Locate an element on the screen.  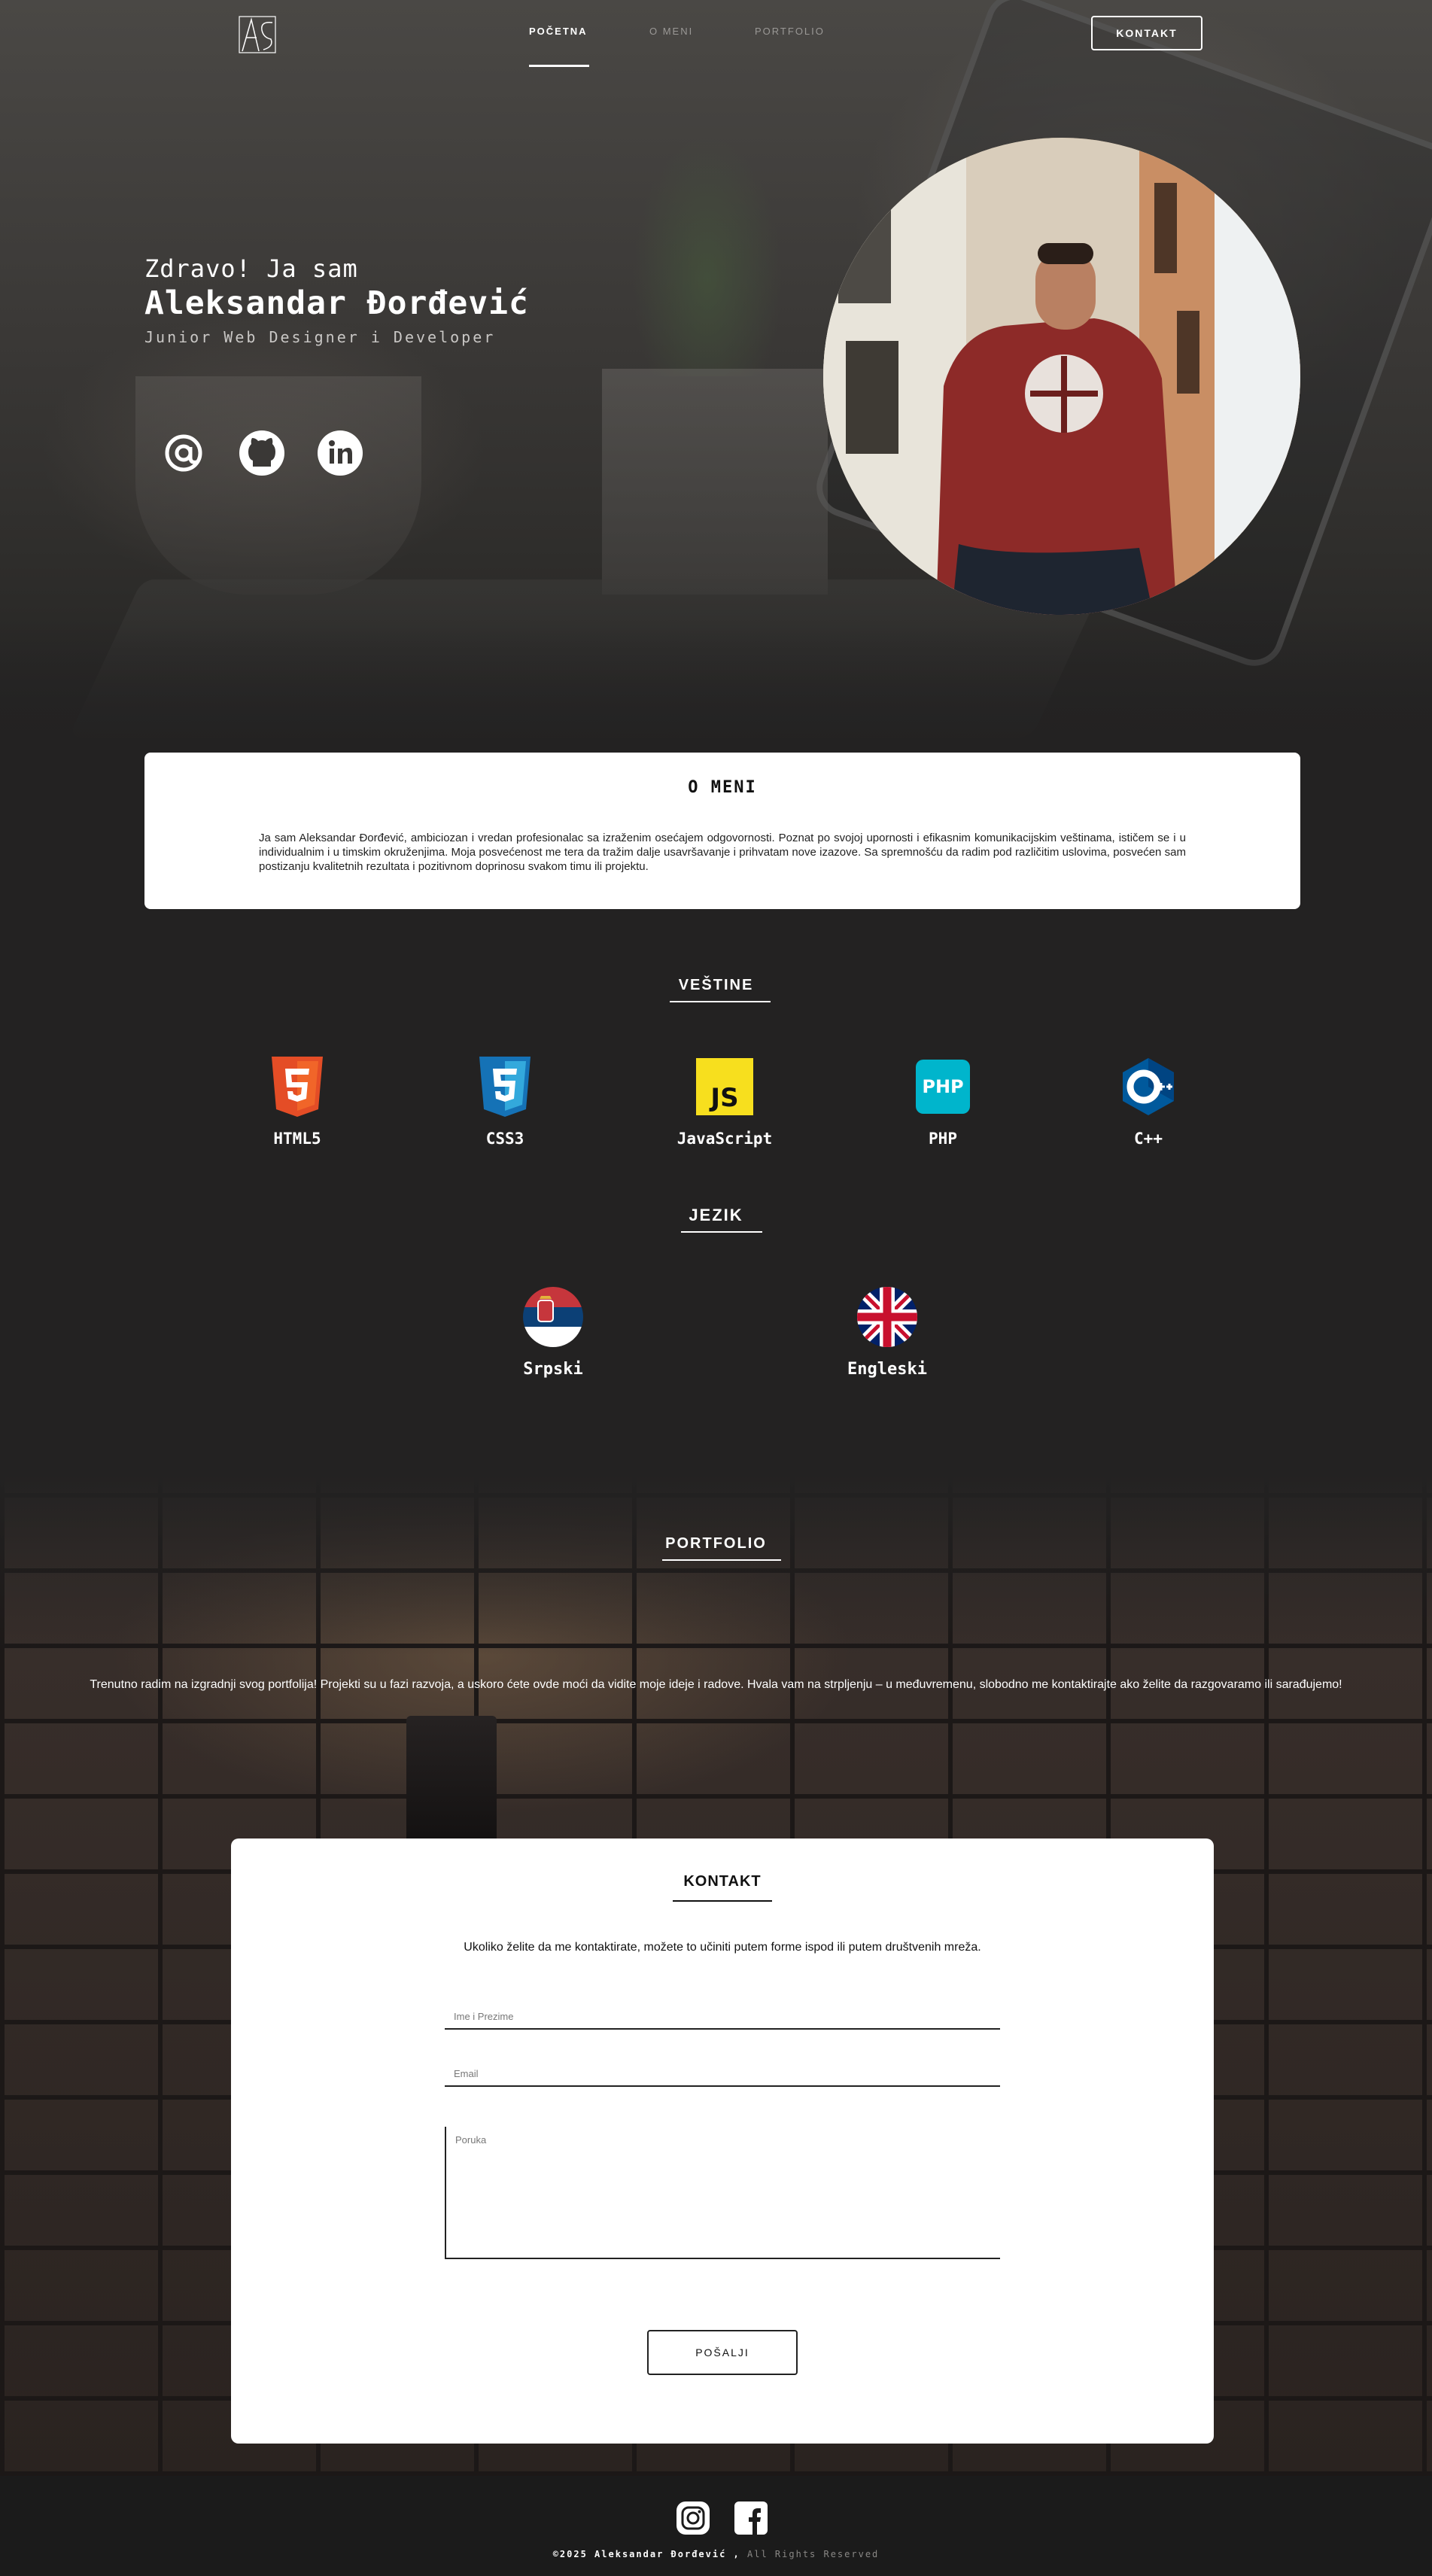
skills-title: VEŠTINE is located at coordinates (716, 985).